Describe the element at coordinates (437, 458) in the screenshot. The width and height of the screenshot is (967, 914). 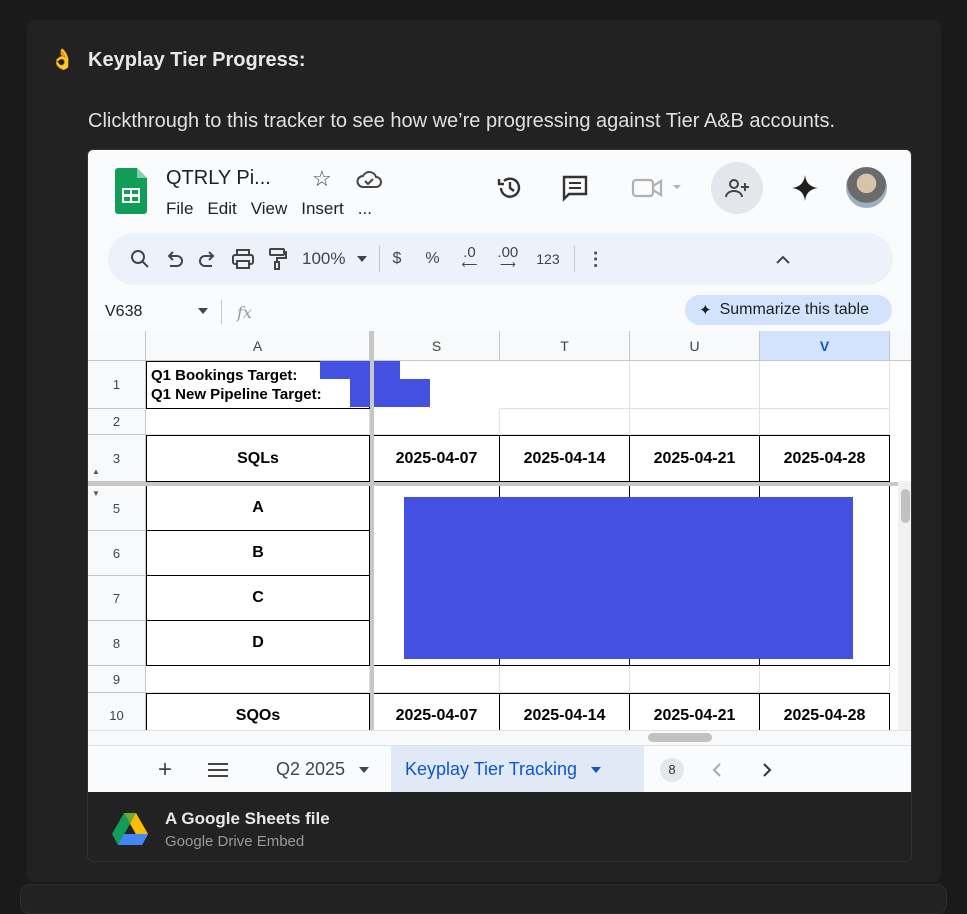
I see `sqls-date-1: 2025-04-07` at that location.